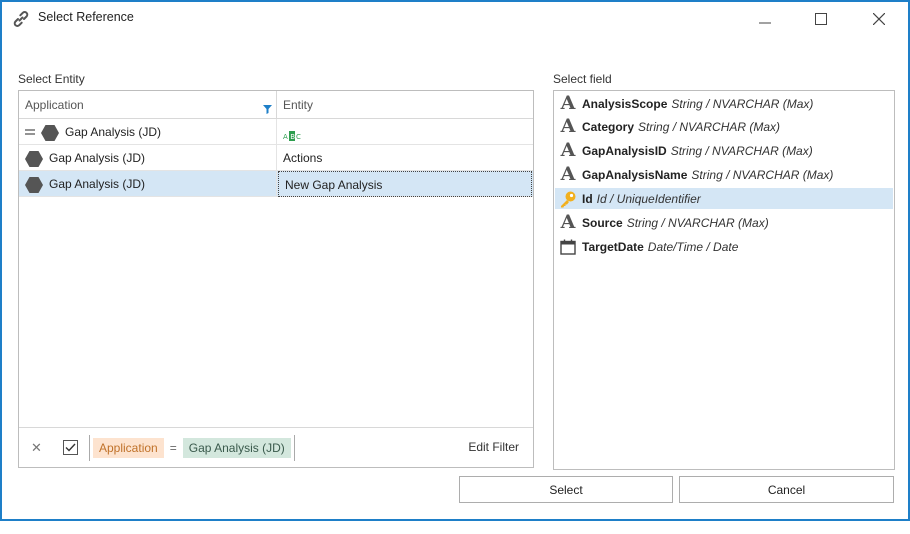  Describe the element at coordinates (298, 105) in the screenshot. I see `column-header-entity-label: Entity` at that location.